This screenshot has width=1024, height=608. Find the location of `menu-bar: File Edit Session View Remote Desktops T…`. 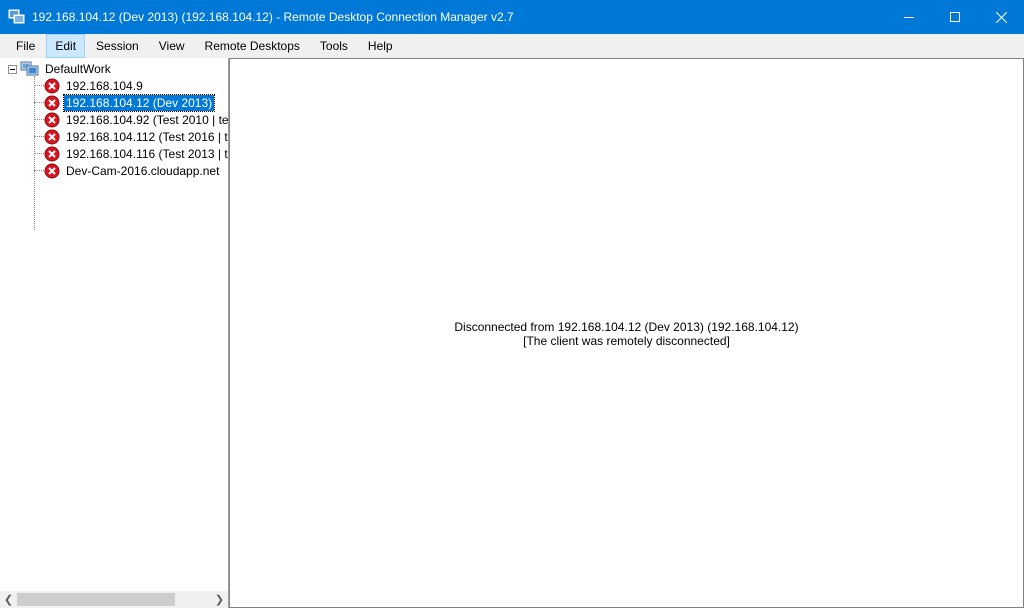

menu-bar: File Edit Session View Remote Desktops T… is located at coordinates (512, 46).